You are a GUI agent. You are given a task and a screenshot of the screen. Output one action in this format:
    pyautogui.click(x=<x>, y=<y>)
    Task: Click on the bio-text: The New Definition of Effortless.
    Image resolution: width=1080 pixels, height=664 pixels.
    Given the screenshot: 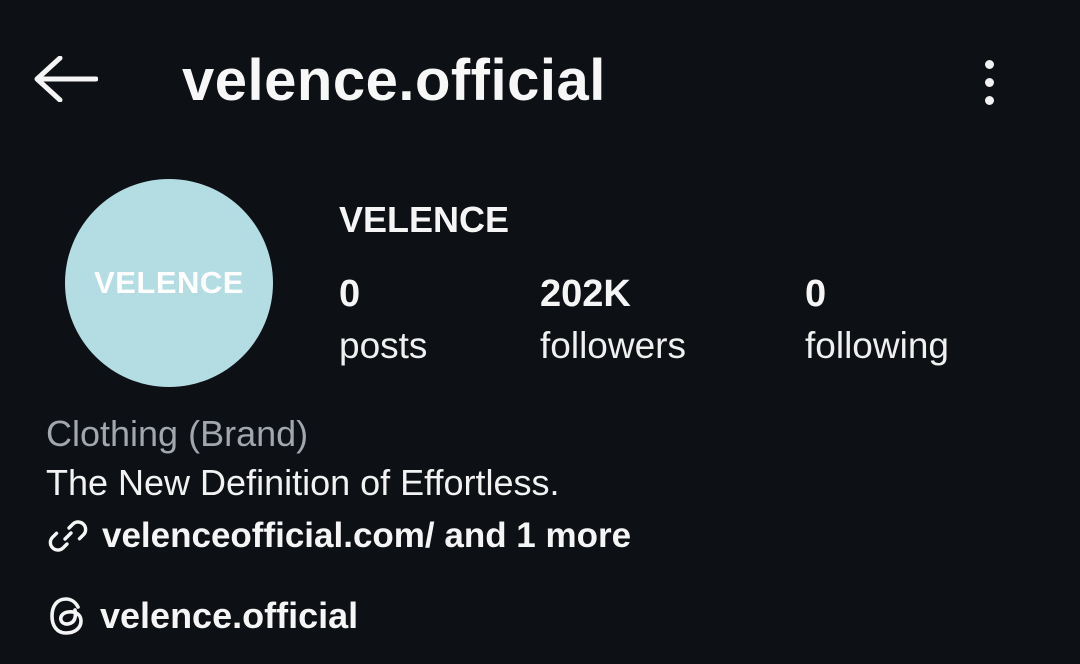 What is the action you would take?
    pyautogui.click(x=303, y=482)
    